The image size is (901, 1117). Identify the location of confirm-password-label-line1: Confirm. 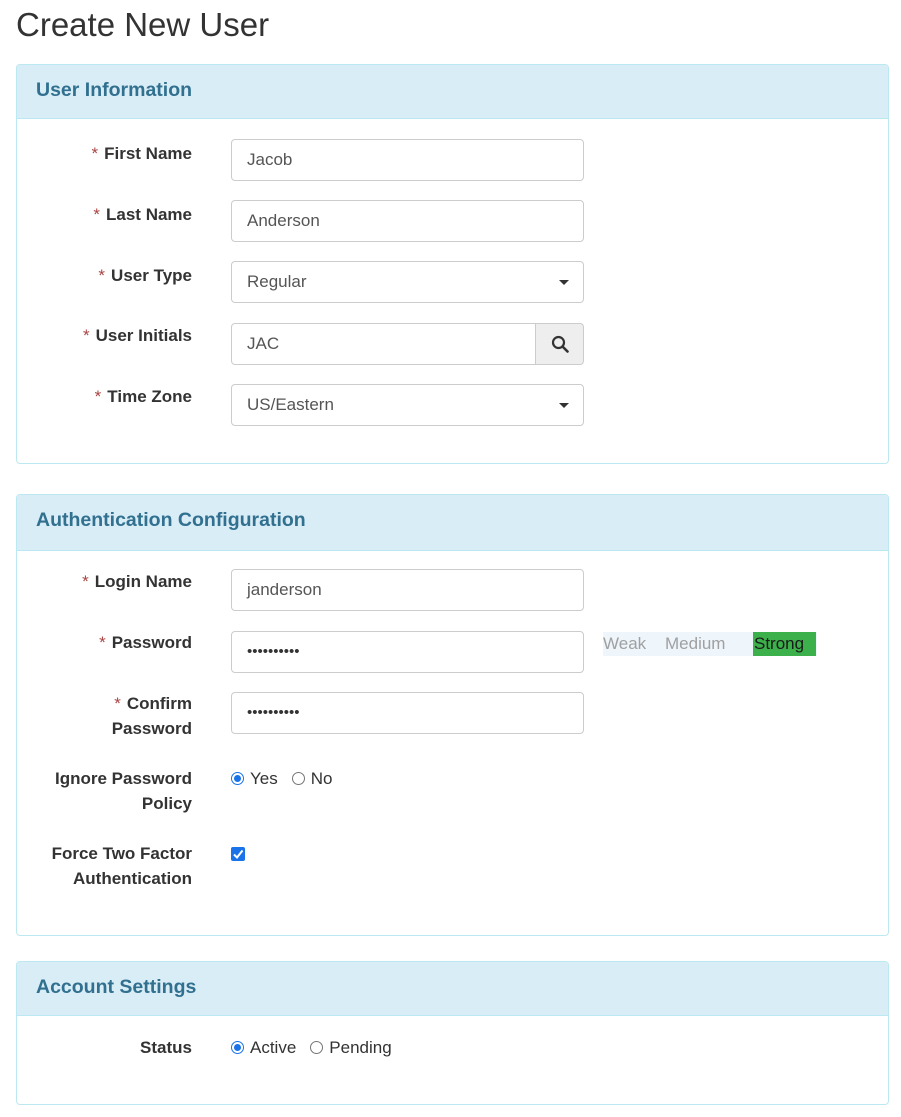
(159, 703).